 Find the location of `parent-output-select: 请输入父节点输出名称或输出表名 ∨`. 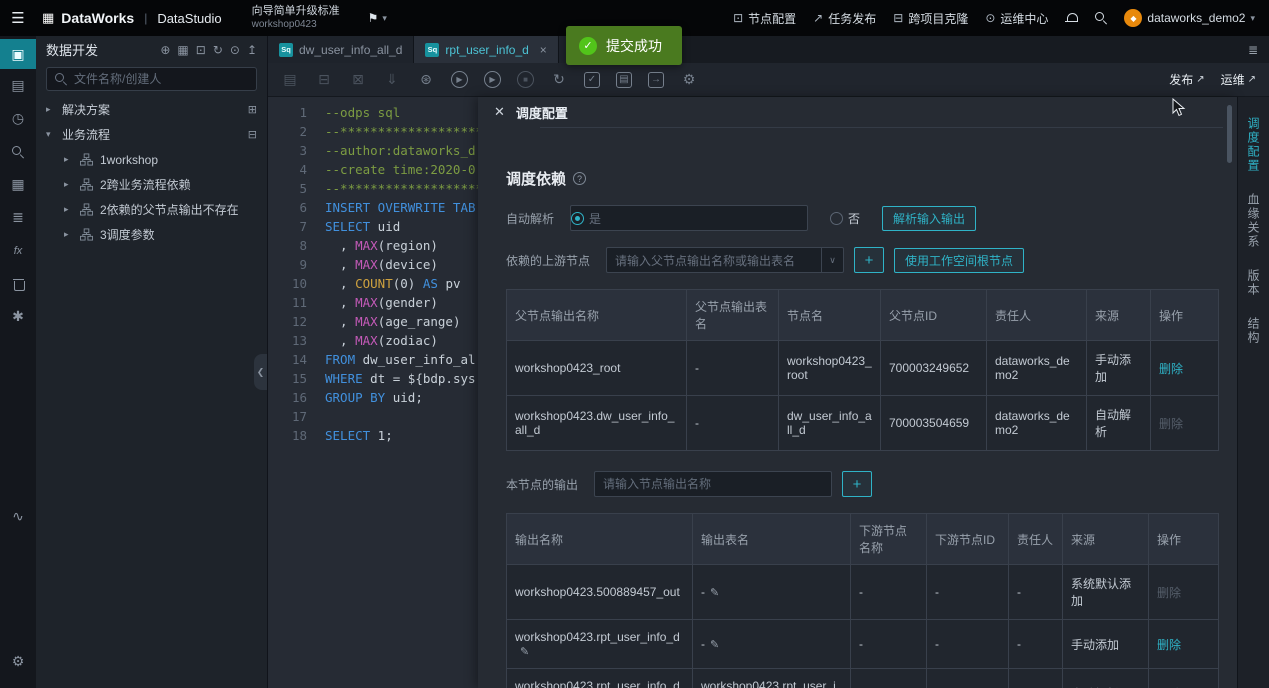

parent-output-select: 请输入父节点输出名称或输出表名 ∨ is located at coordinates (725, 260).